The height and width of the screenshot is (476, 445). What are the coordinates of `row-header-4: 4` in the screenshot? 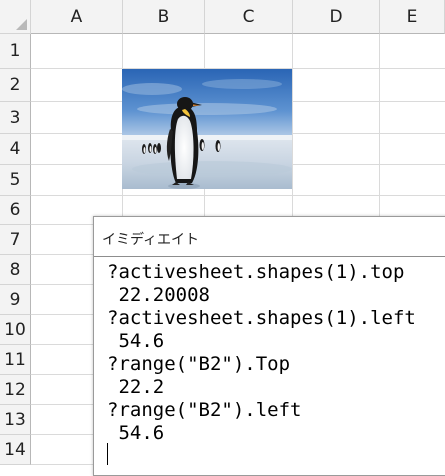 It's located at (15, 149).